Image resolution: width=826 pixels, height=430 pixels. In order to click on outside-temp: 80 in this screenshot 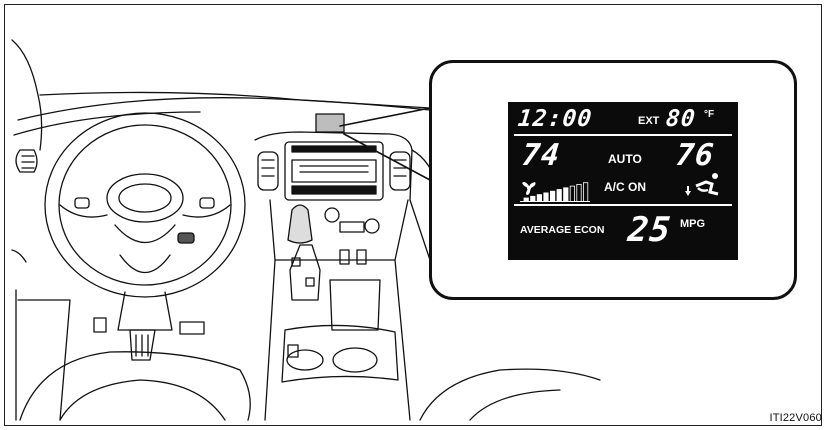, I will do `click(681, 119)`.